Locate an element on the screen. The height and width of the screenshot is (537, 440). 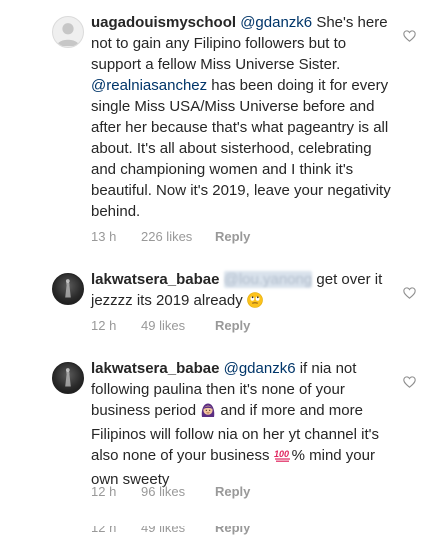
comment-meta: 12 h 96 likes Reply is located at coordinates (170, 491).